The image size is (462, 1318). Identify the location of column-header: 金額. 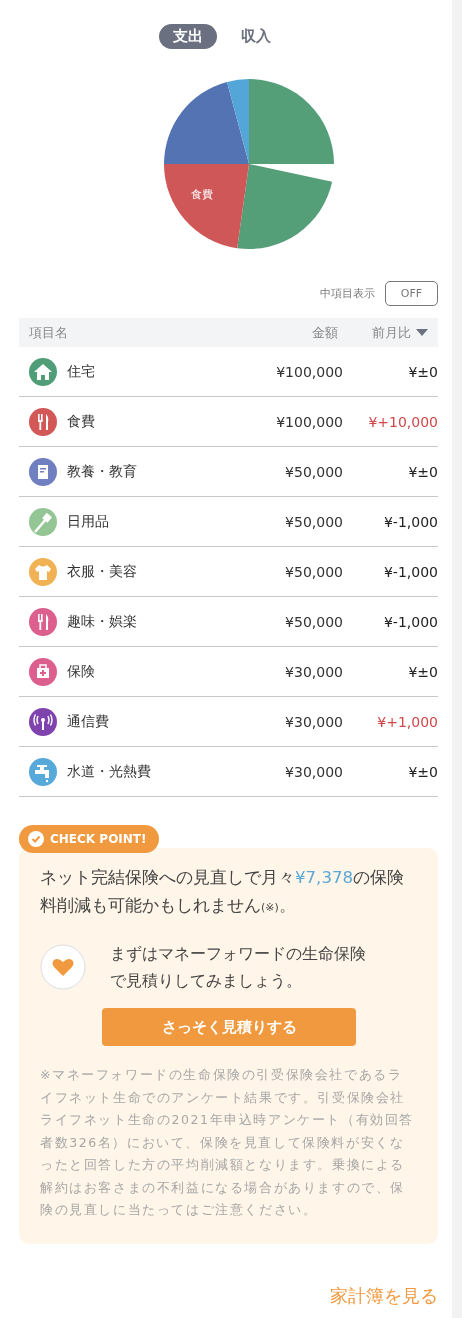
(324, 332).